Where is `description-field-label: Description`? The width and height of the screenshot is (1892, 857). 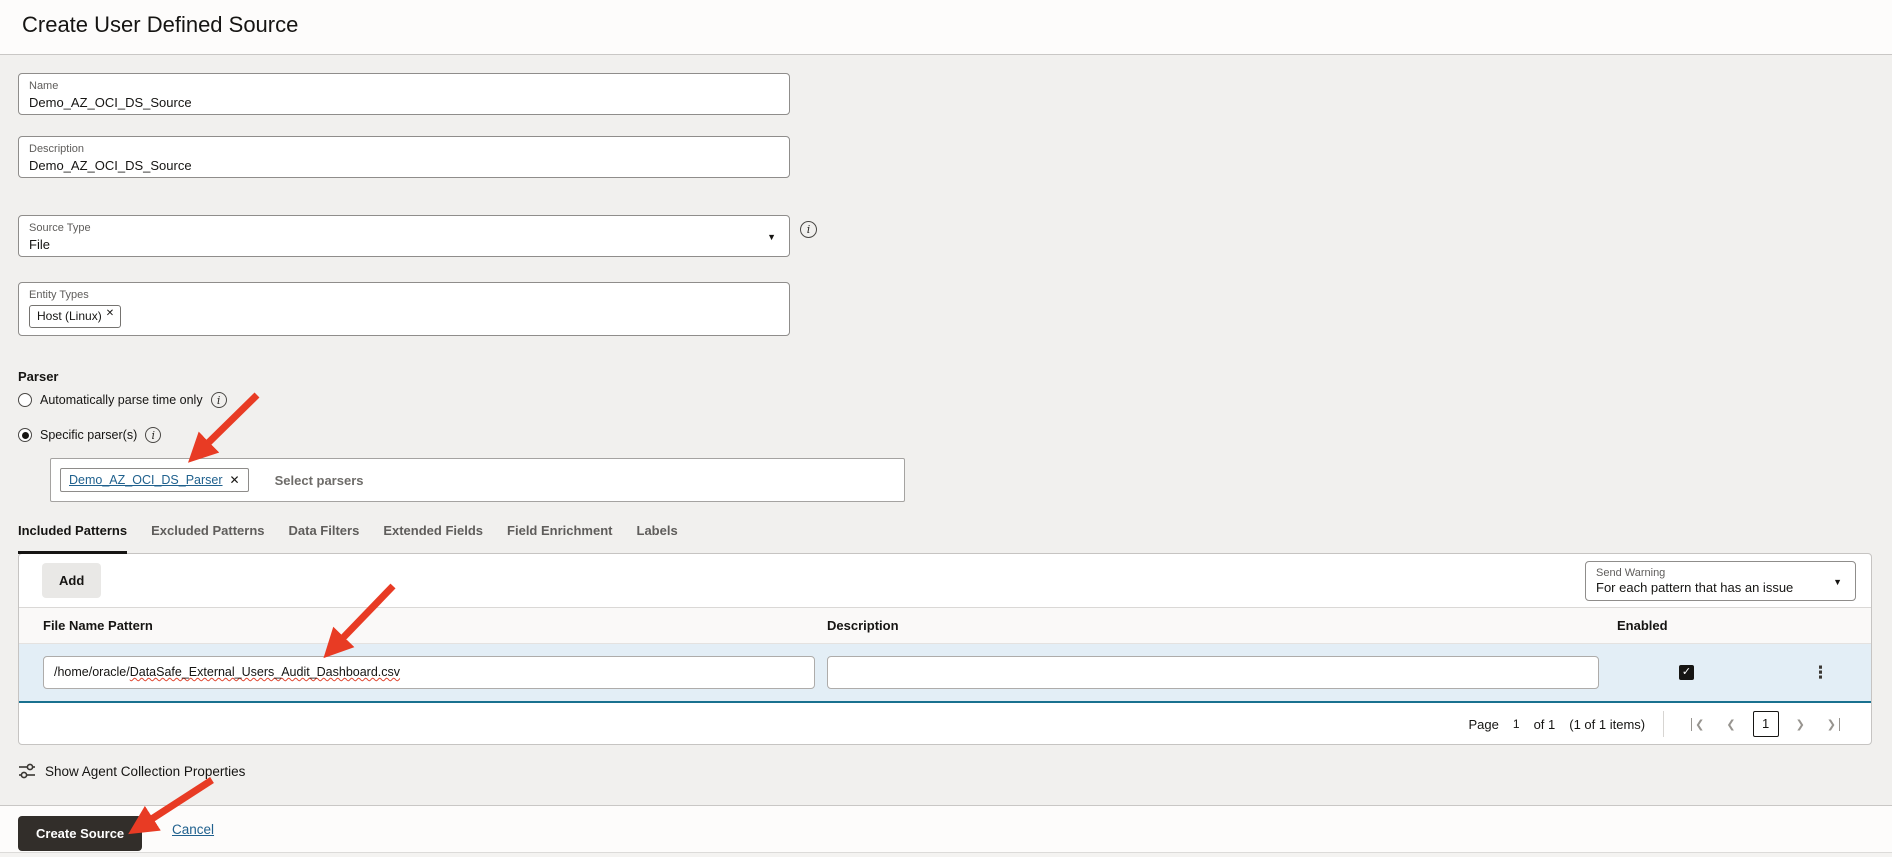 description-field-label: Description is located at coordinates (57, 149).